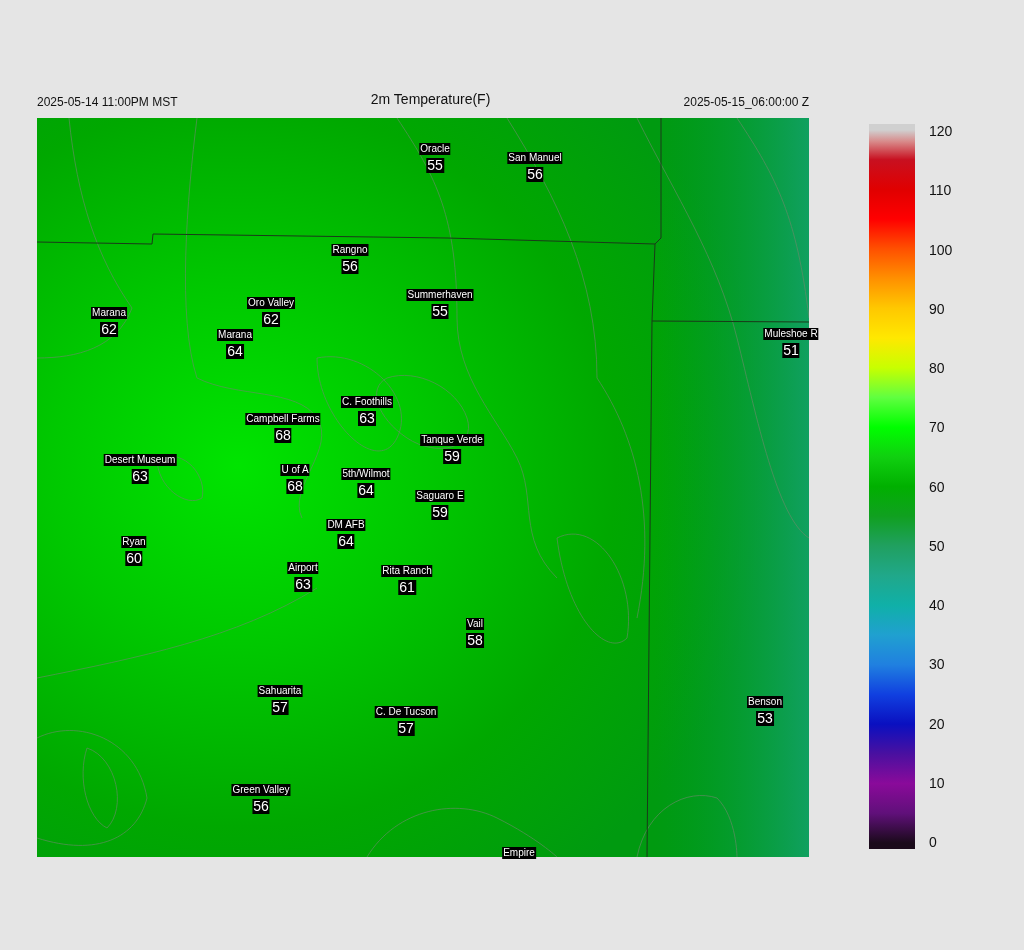 The height and width of the screenshot is (950, 1024). What do you see at coordinates (519, 853) in the screenshot?
I see `station-name: Empire` at bounding box center [519, 853].